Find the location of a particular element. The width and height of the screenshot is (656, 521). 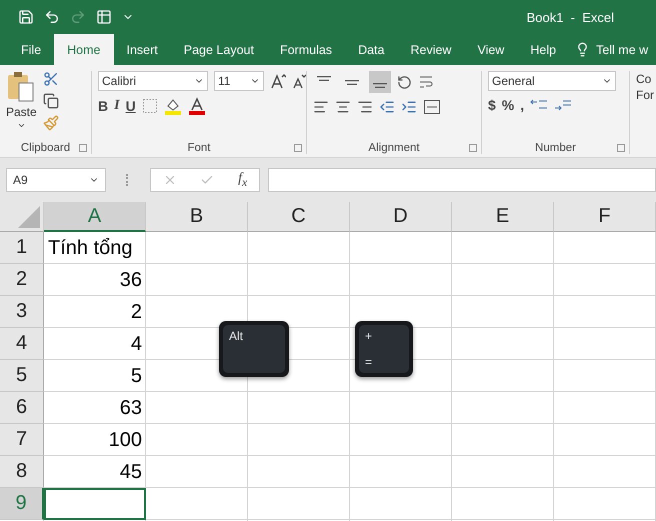

column-header: F is located at coordinates (605, 217).